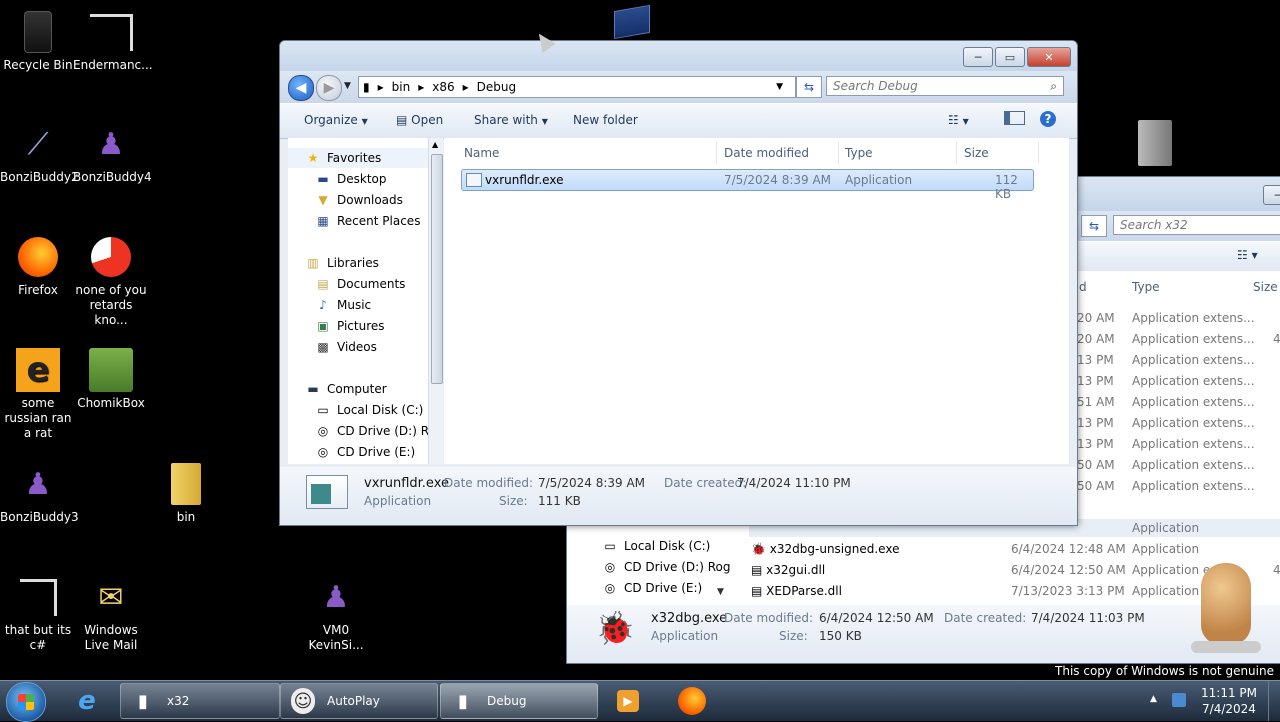  Describe the element at coordinates (200, 701) in the screenshot. I see `taskbar-button-x32: ▮ x32` at that location.